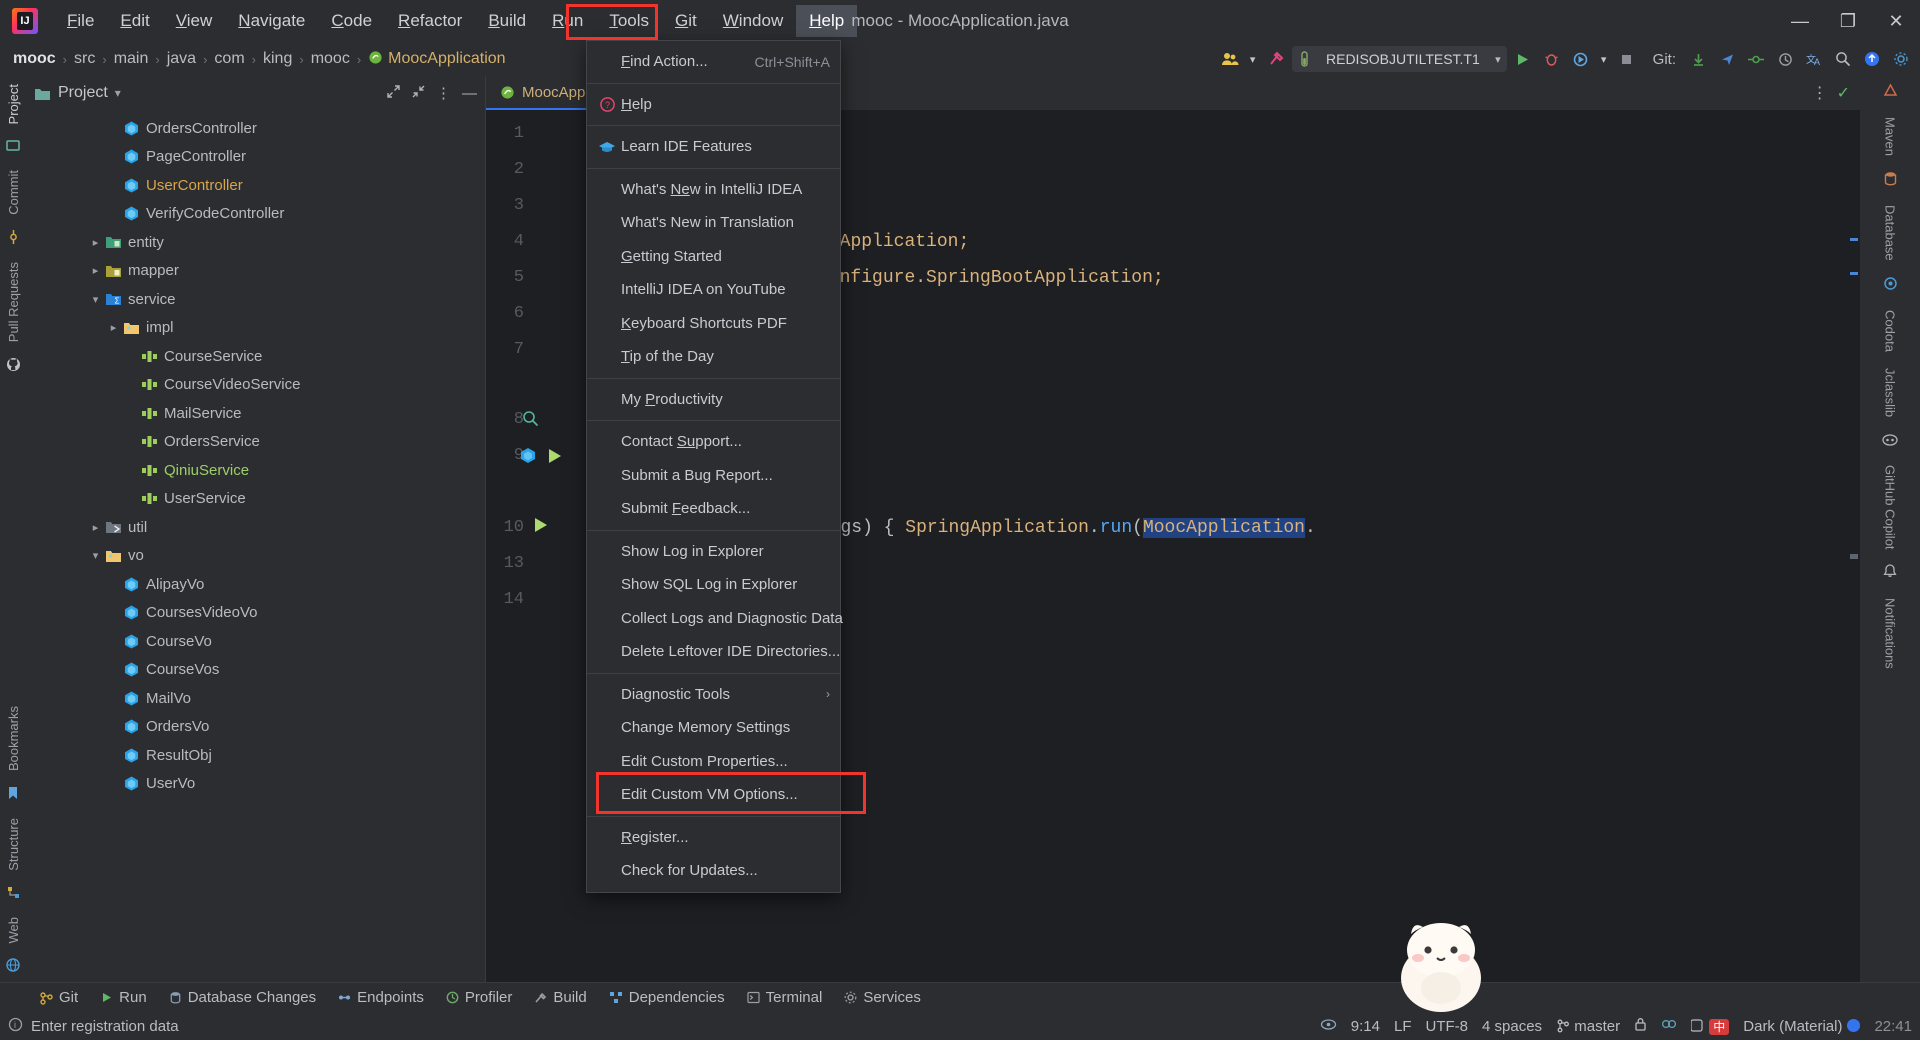 The width and height of the screenshot is (1920, 1040). I want to click on menu-edit: Edit, so click(134, 21).